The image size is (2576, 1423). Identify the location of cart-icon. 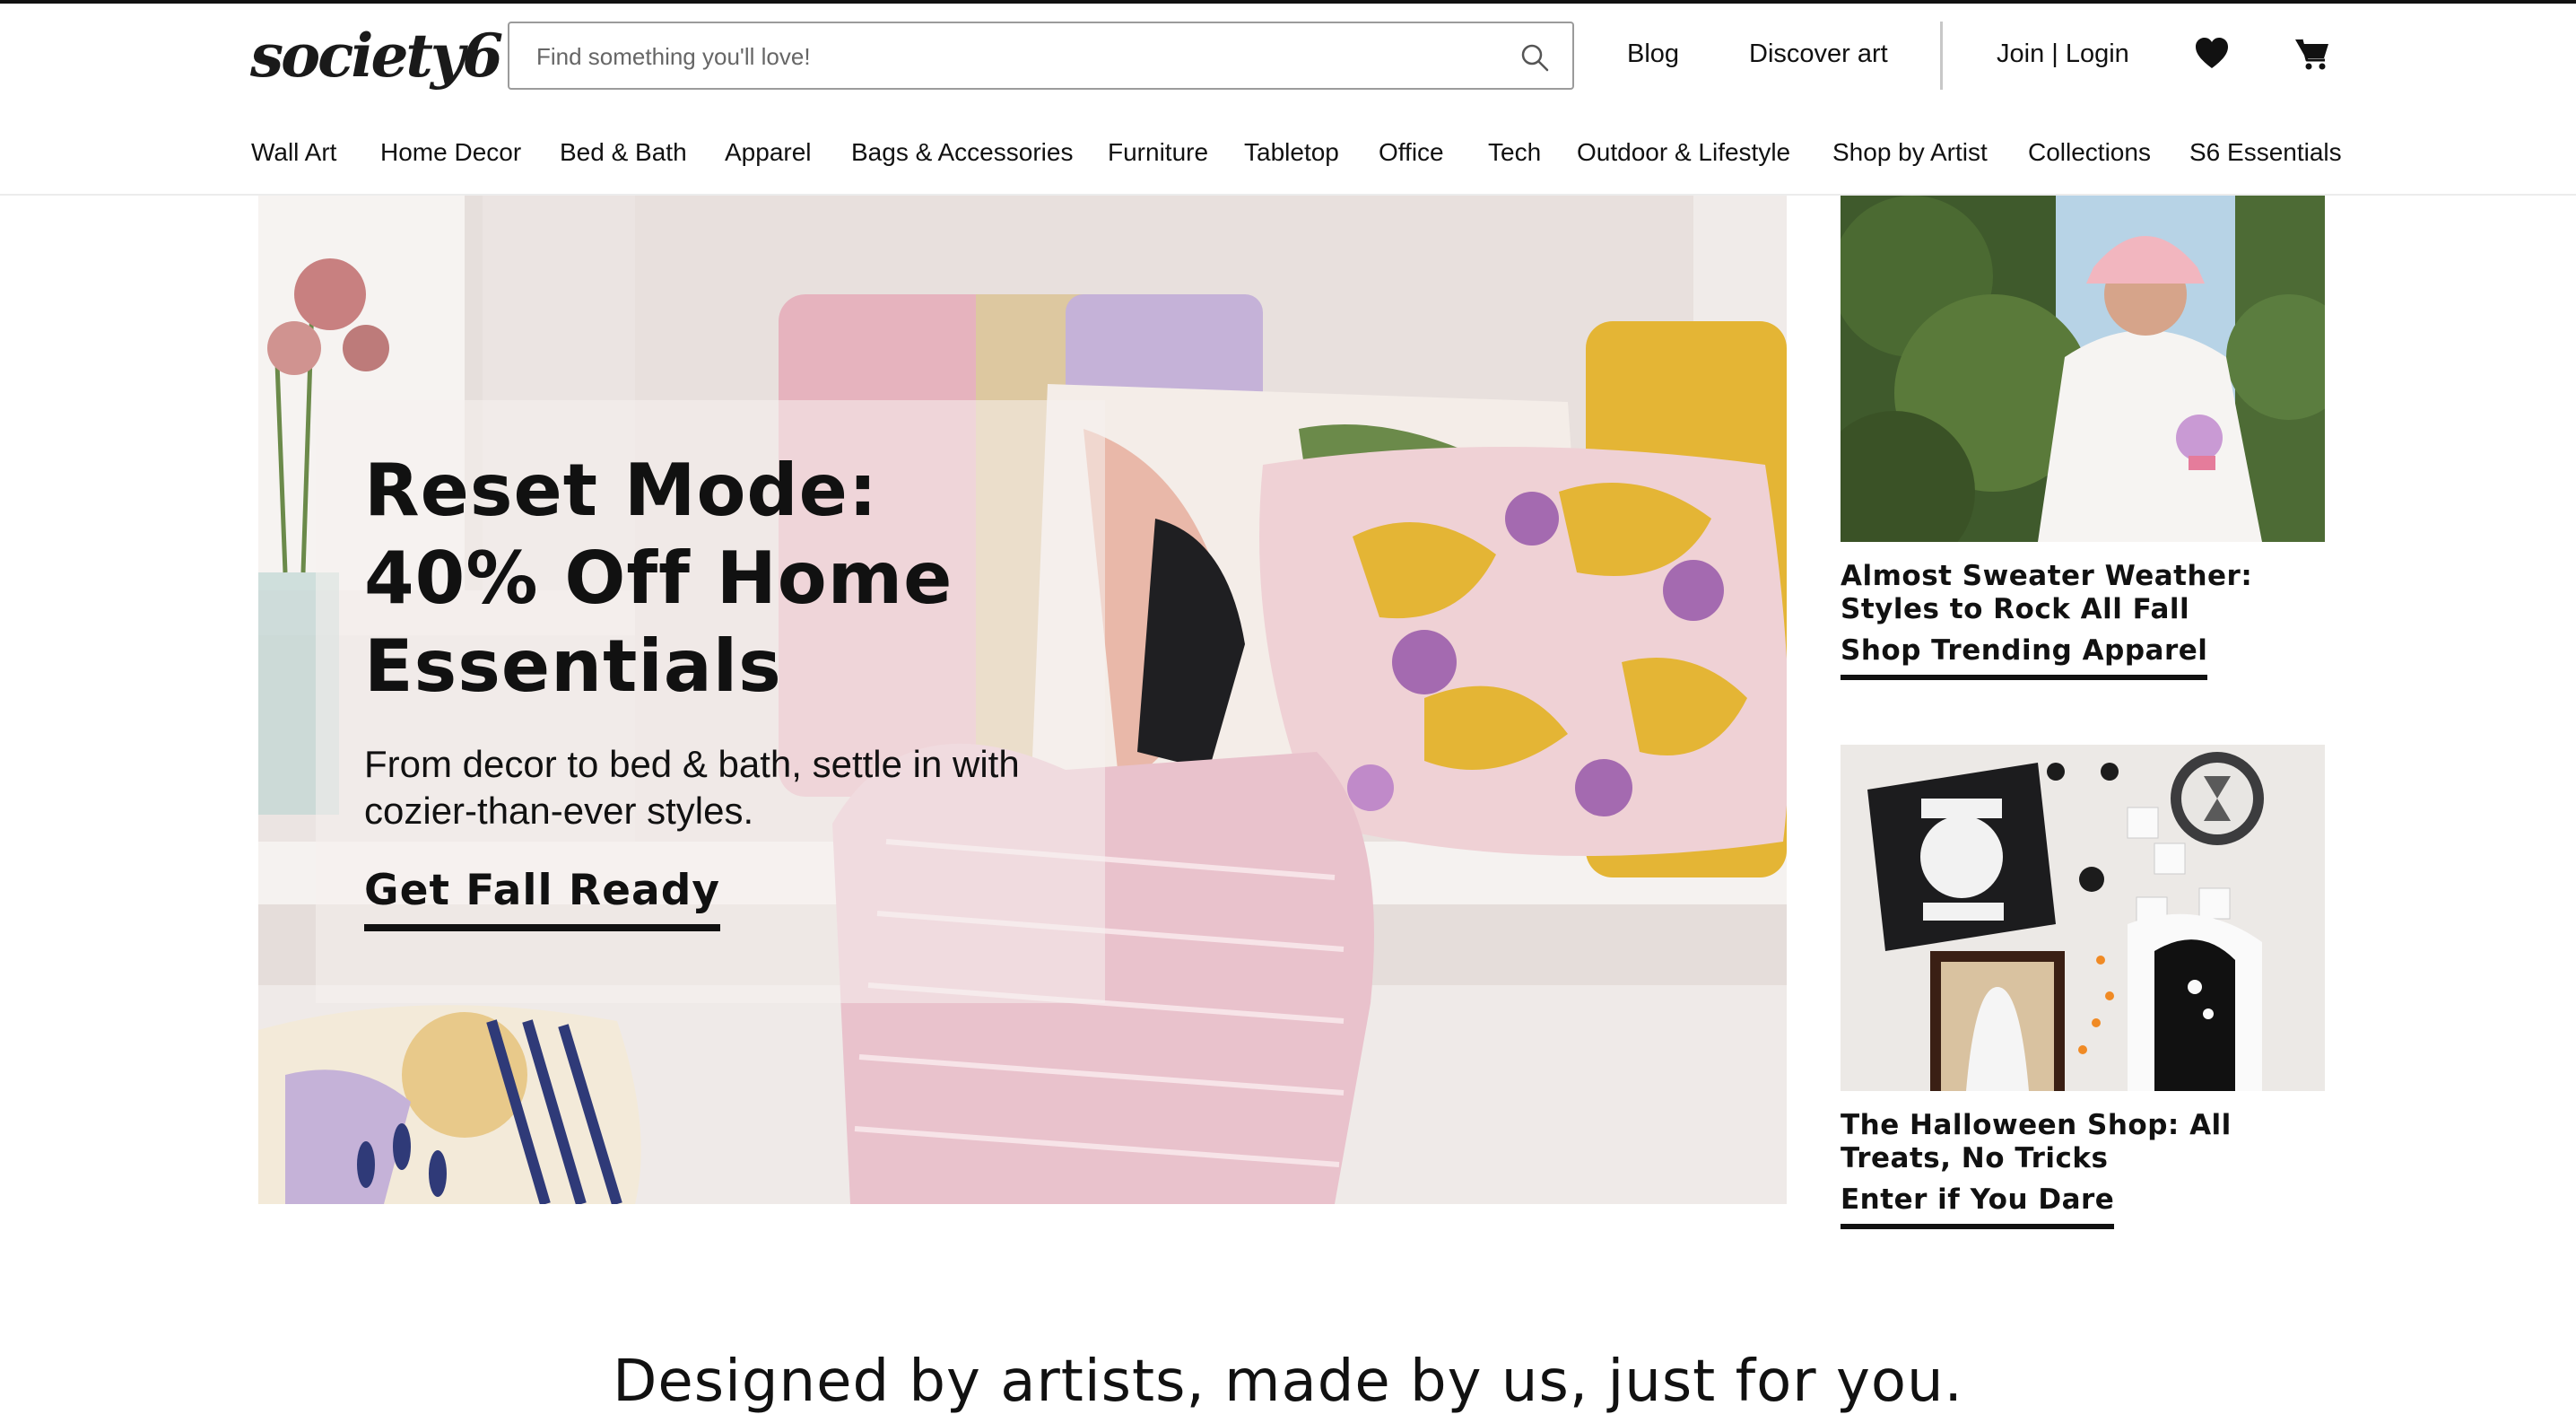
(2312, 54).